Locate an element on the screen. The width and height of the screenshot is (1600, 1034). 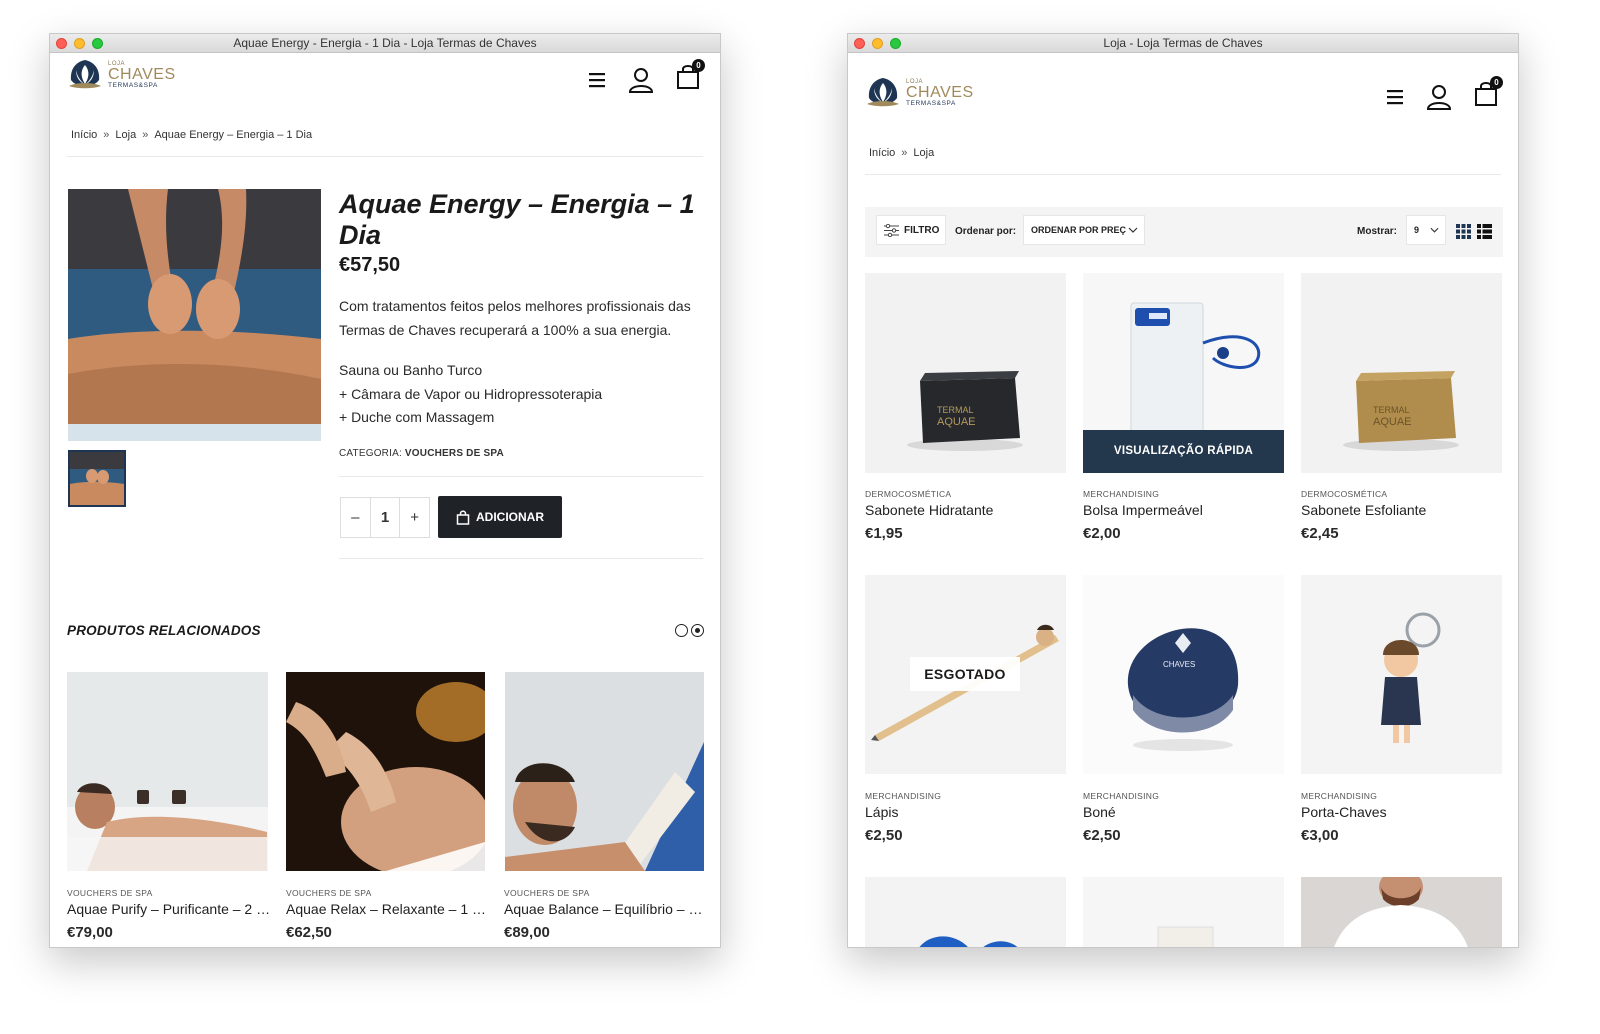
carousel-dot-active is located at coordinates (697, 630).